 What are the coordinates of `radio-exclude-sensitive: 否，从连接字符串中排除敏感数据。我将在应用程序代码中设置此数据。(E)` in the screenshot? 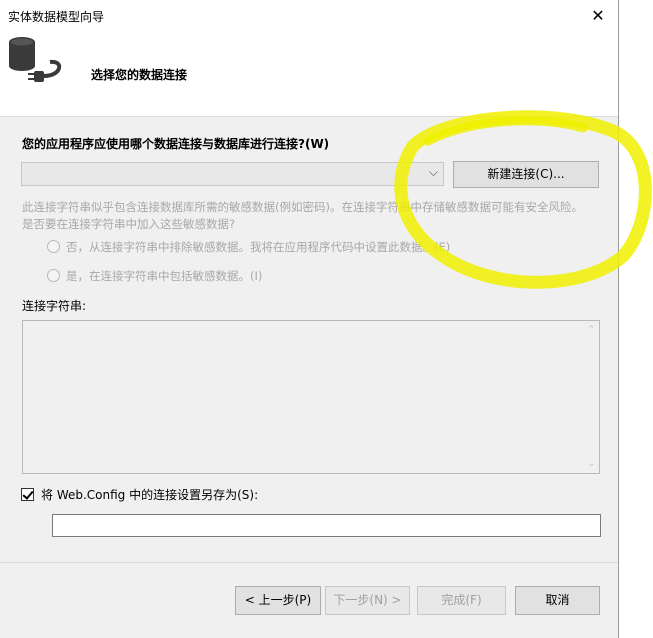 It's located at (248, 247).